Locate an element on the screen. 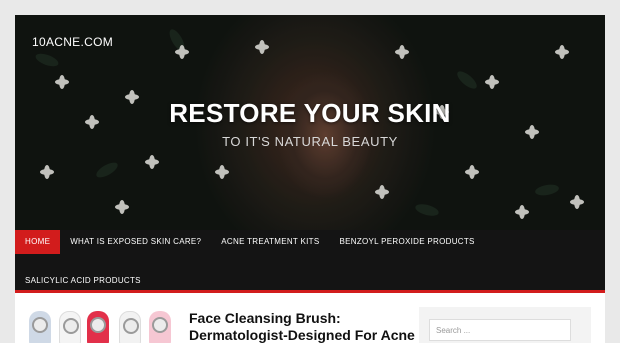  nav-item-salicylic-acid: SALICYLIC ACID PRODUCTS is located at coordinates (83, 281).